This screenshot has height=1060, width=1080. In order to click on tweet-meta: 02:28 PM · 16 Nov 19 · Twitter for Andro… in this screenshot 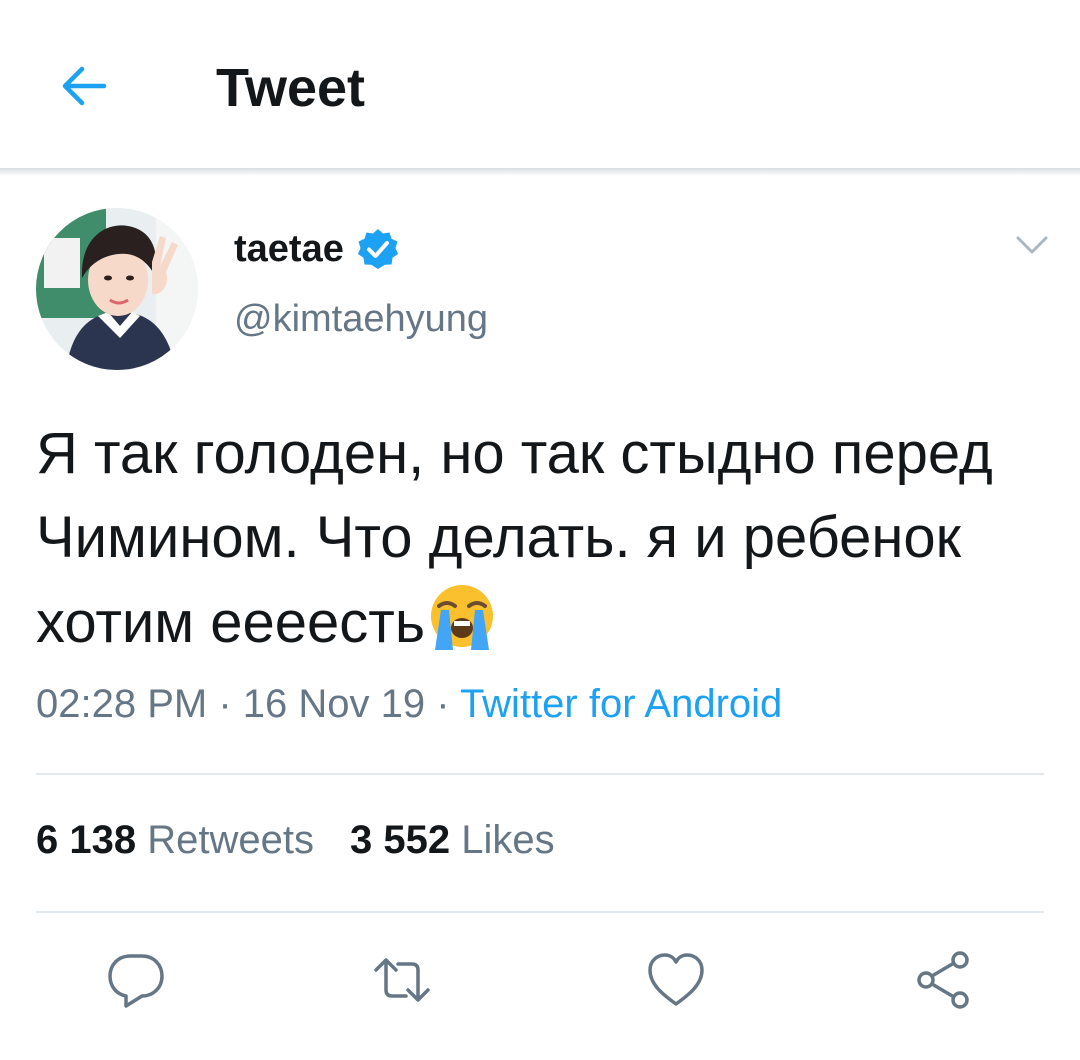, I will do `click(409, 704)`.